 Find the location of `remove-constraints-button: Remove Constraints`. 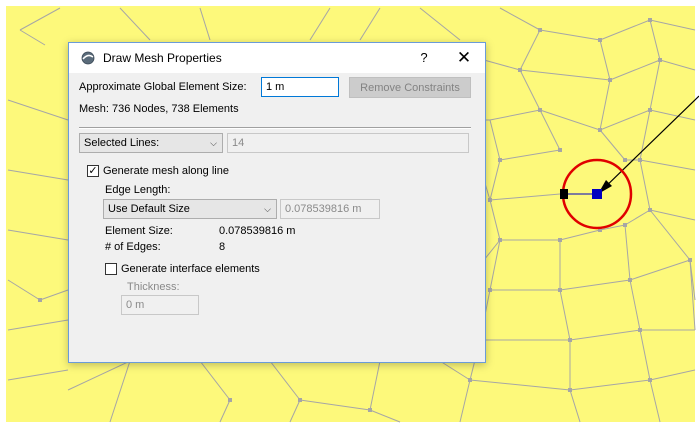

remove-constraints-button: Remove Constraints is located at coordinates (410, 87).